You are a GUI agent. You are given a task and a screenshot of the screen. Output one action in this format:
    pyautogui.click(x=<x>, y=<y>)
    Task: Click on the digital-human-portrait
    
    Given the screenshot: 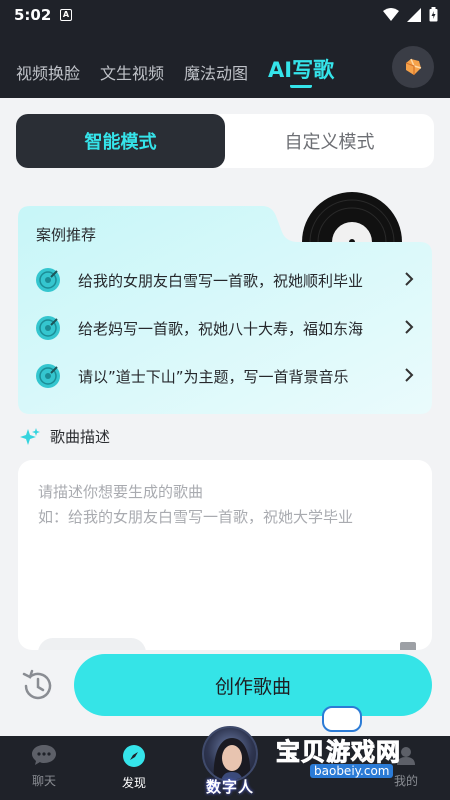 What is the action you would take?
    pyautogui.click(x=232, y=759)
    